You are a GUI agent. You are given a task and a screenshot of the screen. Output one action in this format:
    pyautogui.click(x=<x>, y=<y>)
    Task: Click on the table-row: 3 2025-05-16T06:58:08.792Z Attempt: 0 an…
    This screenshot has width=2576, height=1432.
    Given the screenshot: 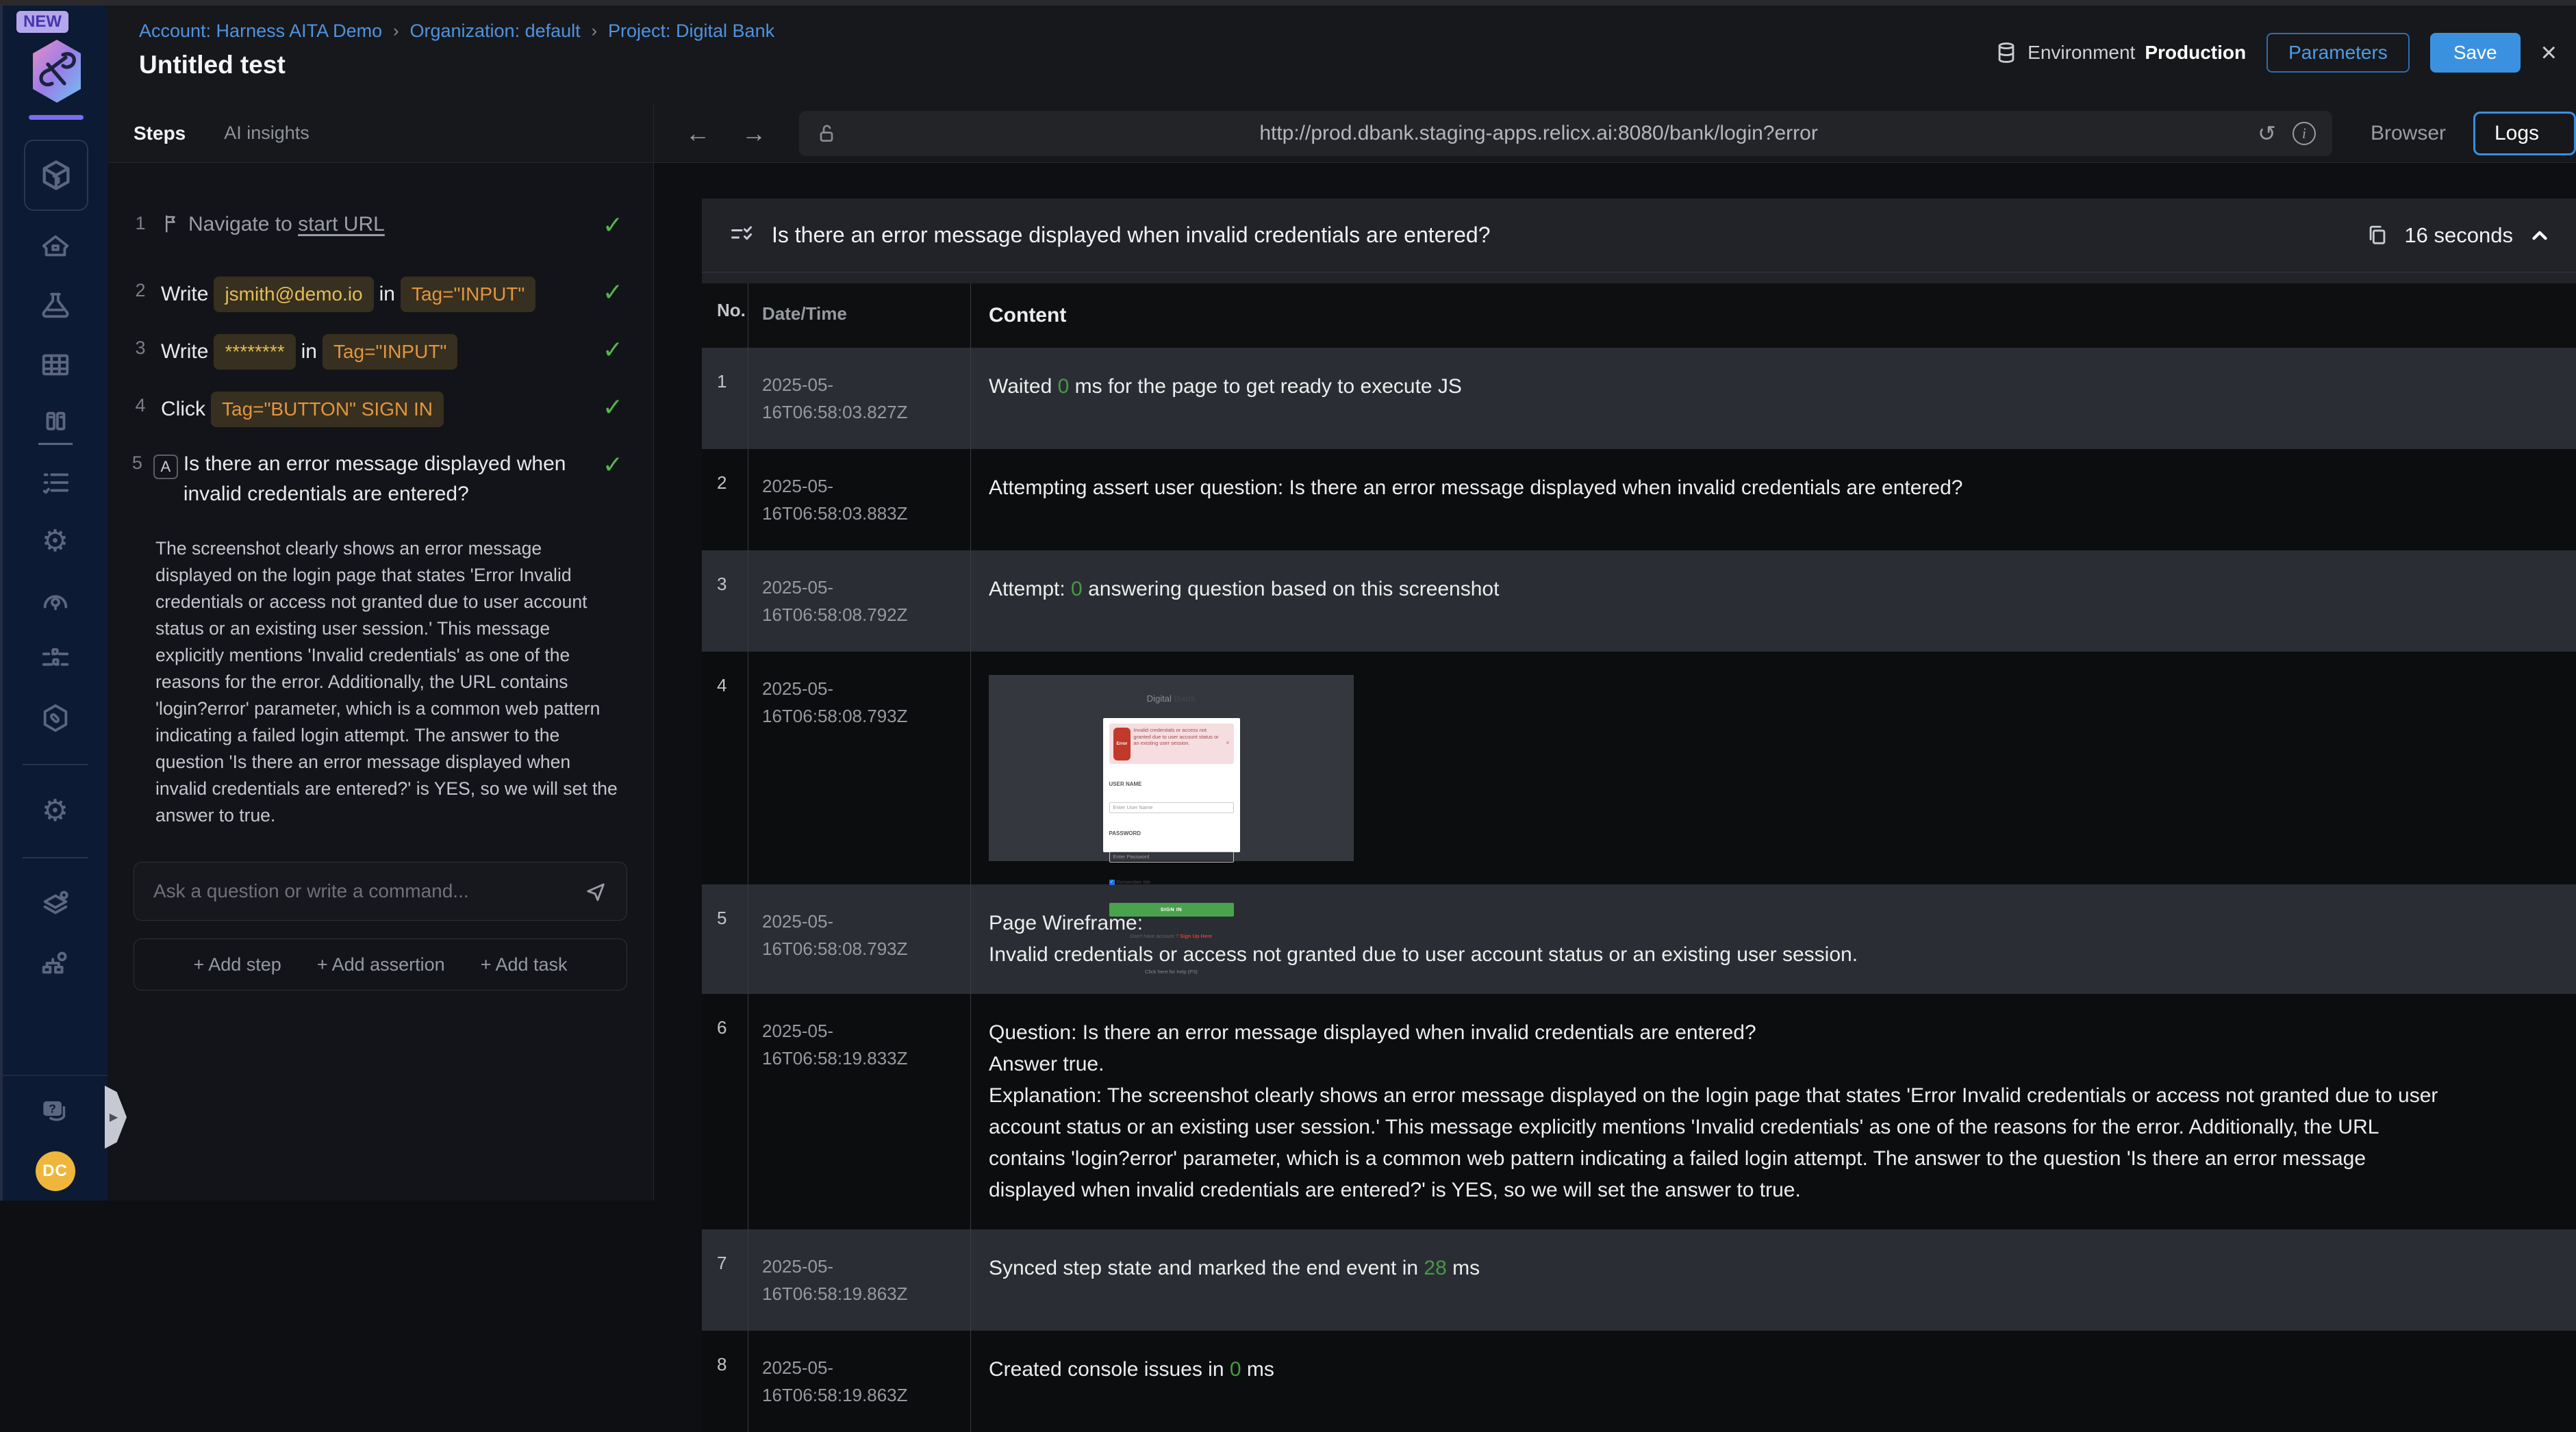 What is the action you would take?
    pyautogui.click(x=1639, y=601)
    